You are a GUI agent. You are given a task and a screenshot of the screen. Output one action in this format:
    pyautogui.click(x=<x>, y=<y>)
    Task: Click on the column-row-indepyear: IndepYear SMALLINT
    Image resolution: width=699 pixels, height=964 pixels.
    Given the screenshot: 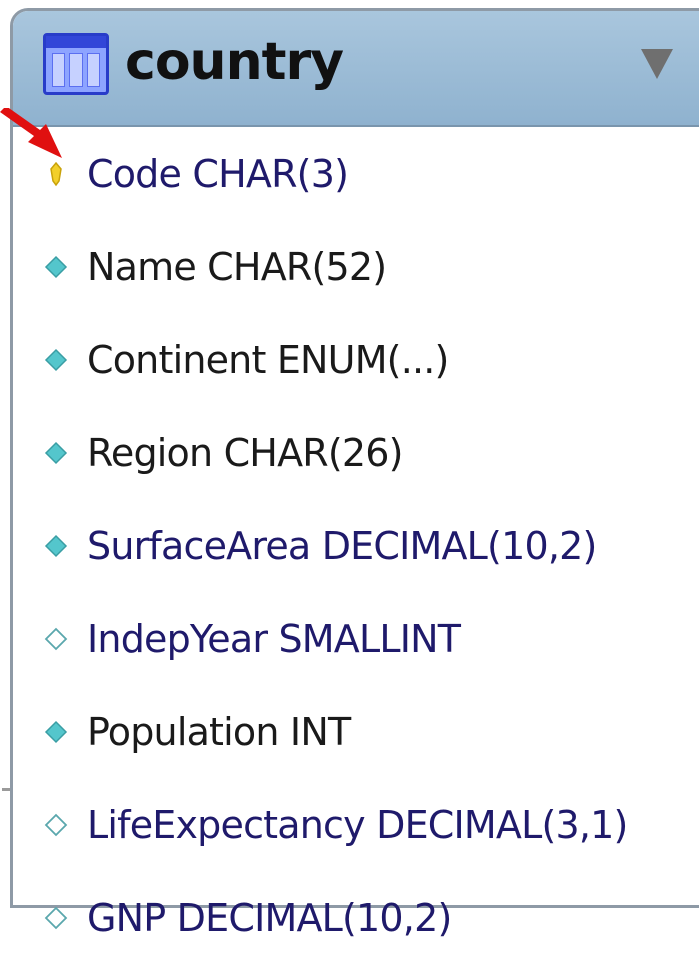 What is the action you would take?
    pyautogui.click(x=356, y=638)
    